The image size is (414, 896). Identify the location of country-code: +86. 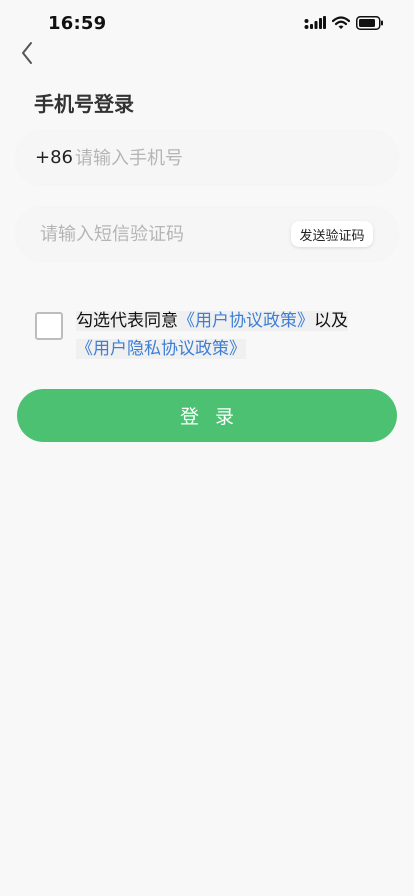
(54, 157).